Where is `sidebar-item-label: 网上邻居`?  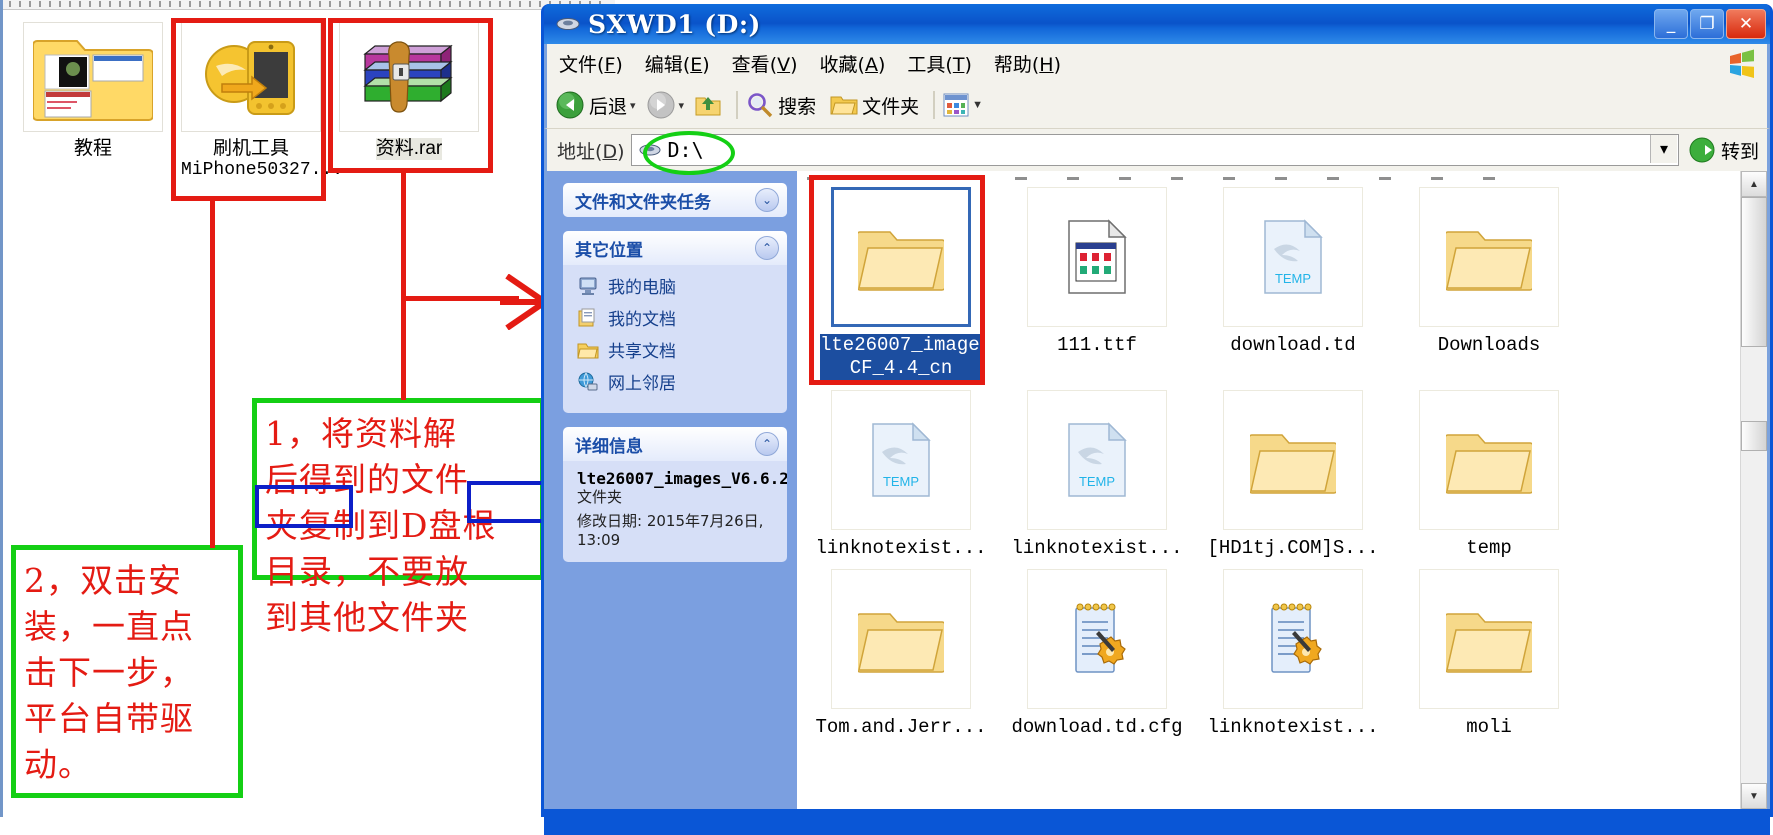
sidebar-item-label: 网上邻居 is located at coordinates (642, 384).